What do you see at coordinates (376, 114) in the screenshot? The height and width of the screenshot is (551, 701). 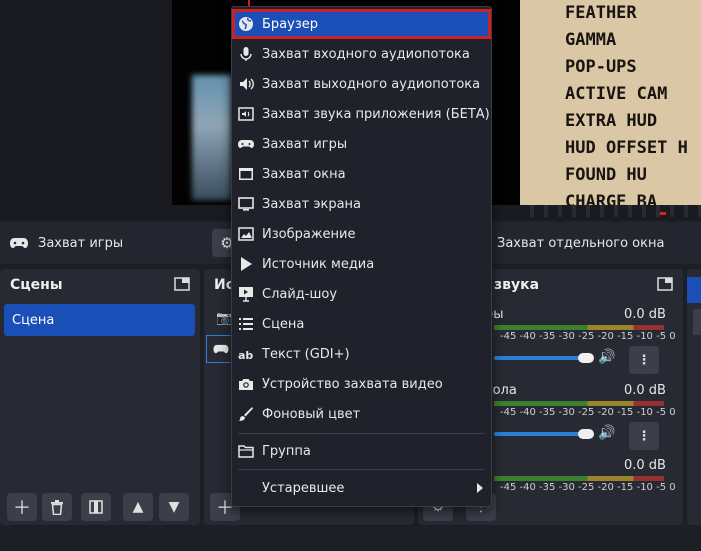 I see `menu-item-label: Захват звука приложения (БЕТА)` at bounding box center [376, 114].